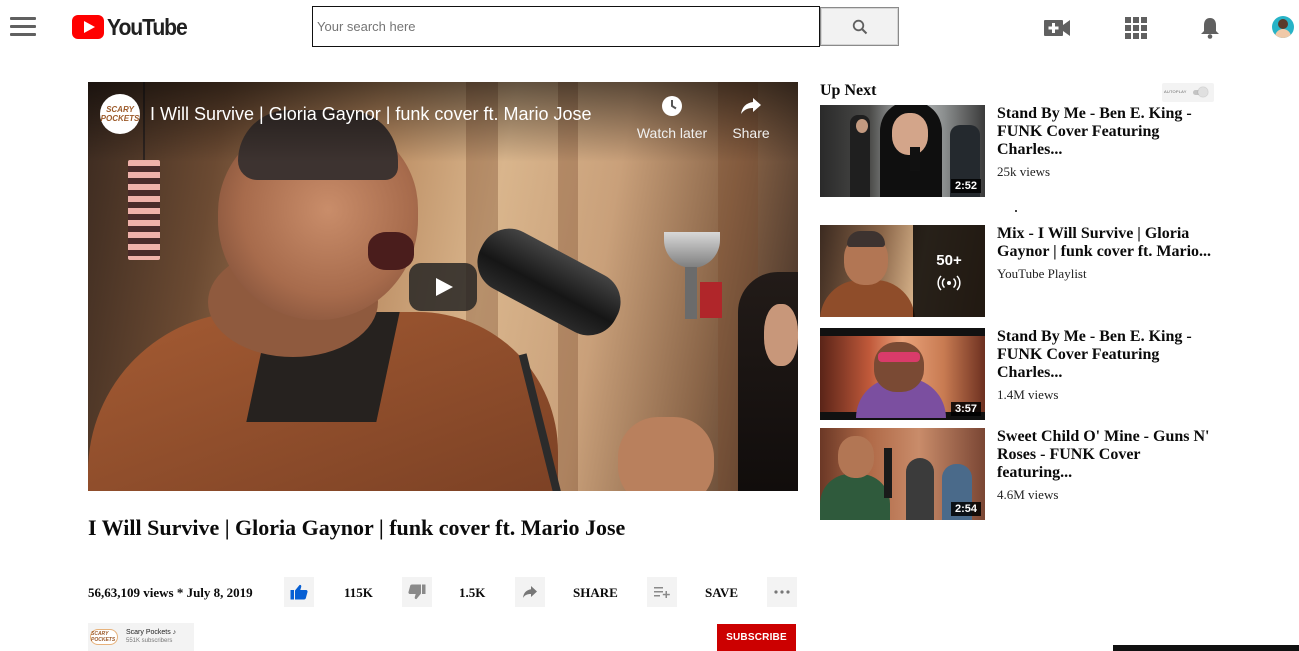  I want to click on up-next-views: 1.4M views, so click(1028, 394).